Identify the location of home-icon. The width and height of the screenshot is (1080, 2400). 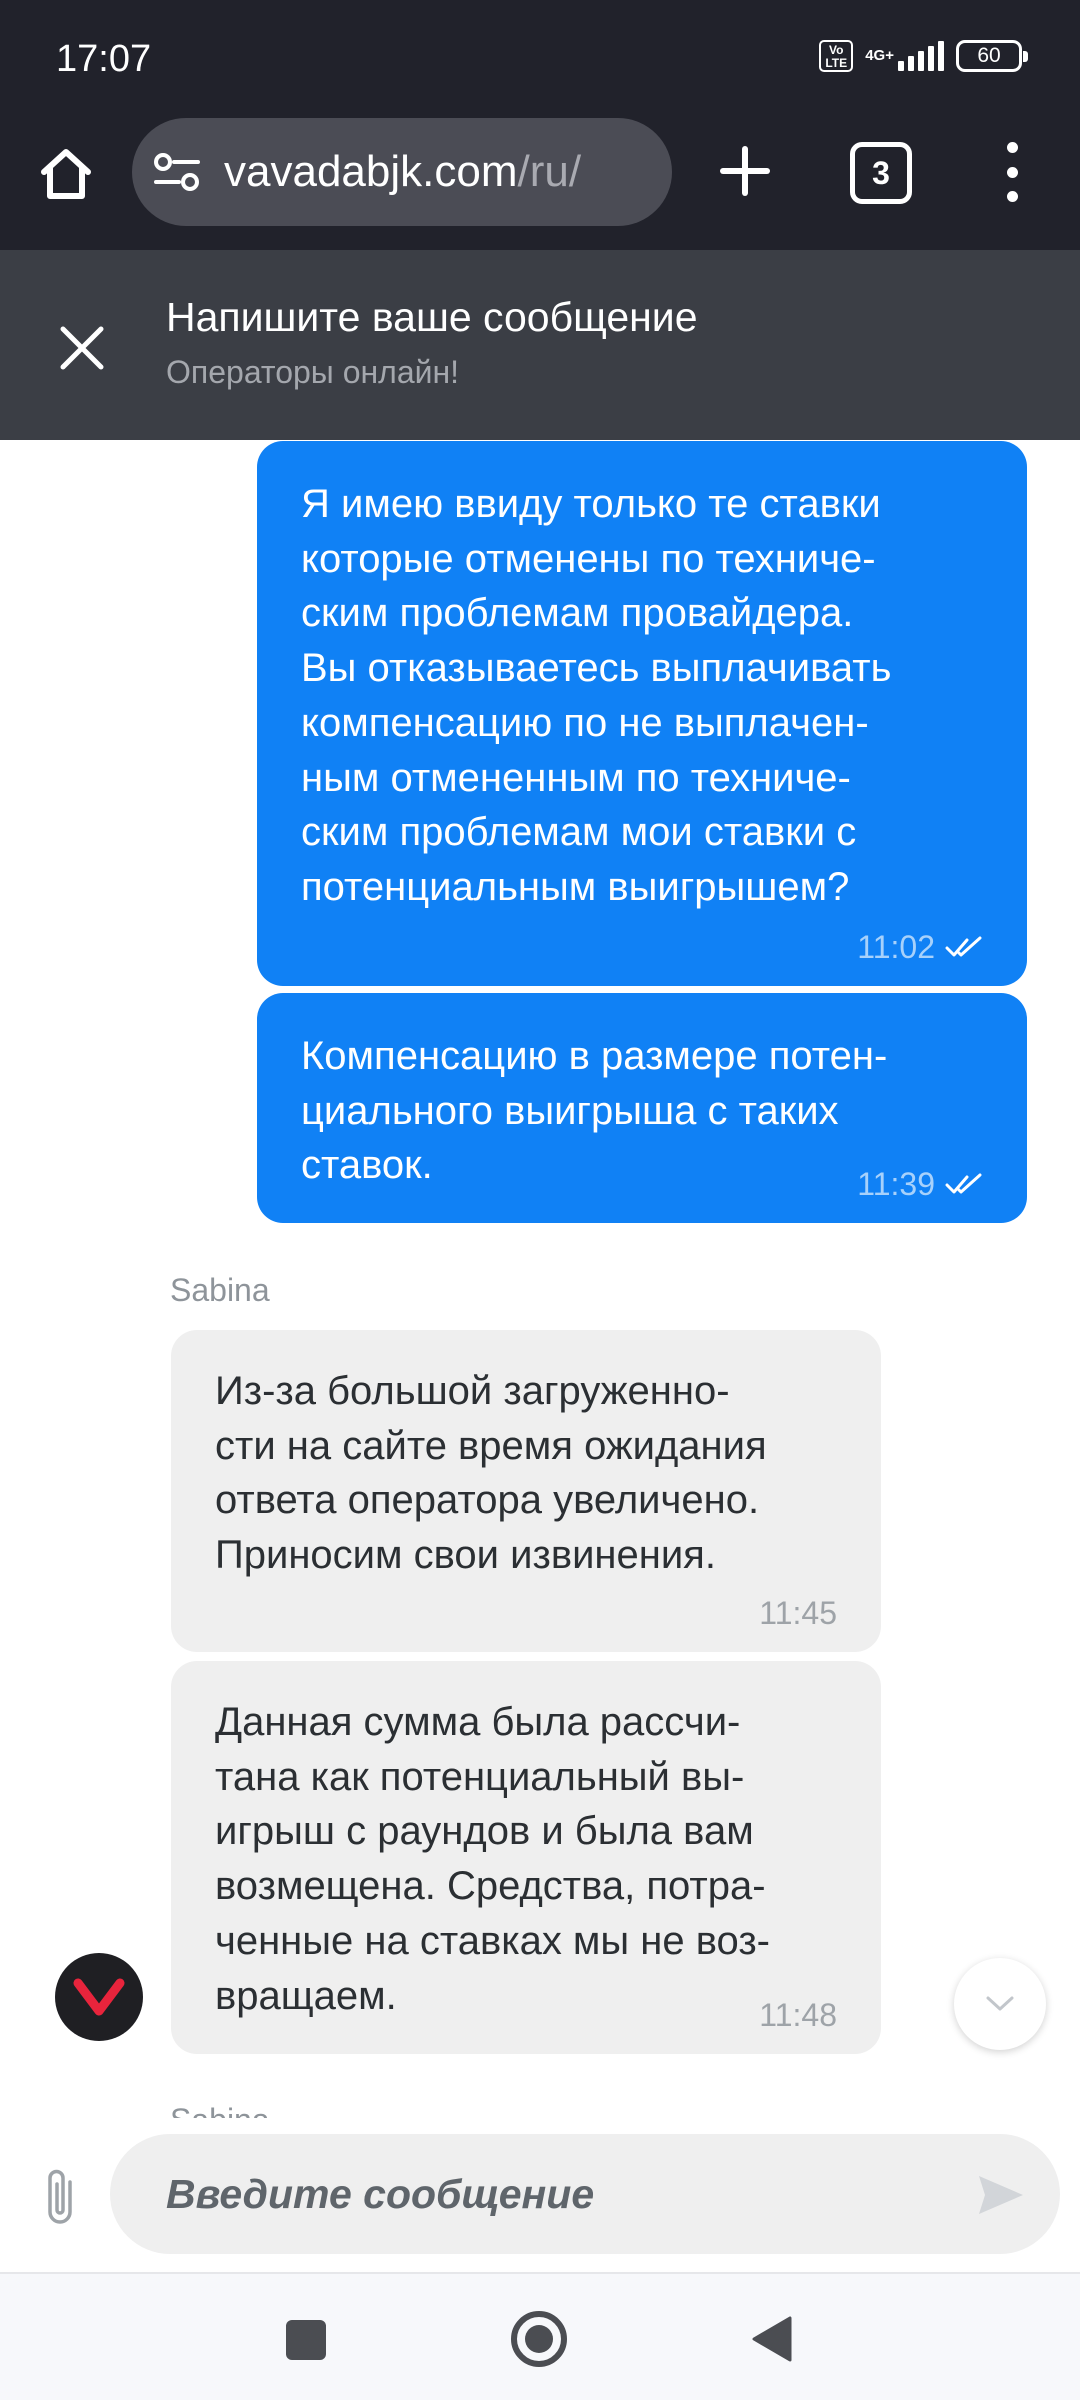
(66, 174).